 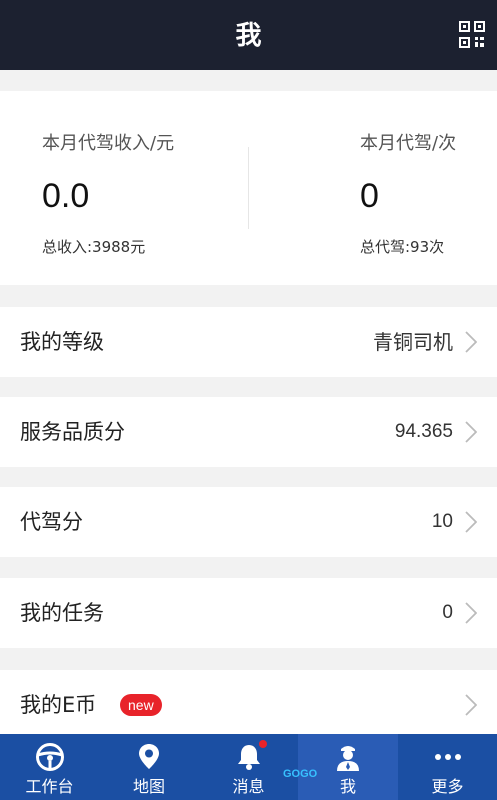 I want to click on tab-label: 地图, so click(x=148, y=786).